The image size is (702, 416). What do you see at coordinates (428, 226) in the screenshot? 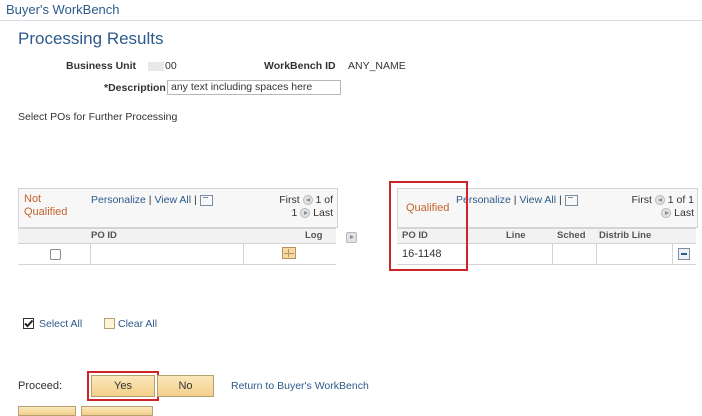
I see `highlight-box` at bounding box center [428, 226].